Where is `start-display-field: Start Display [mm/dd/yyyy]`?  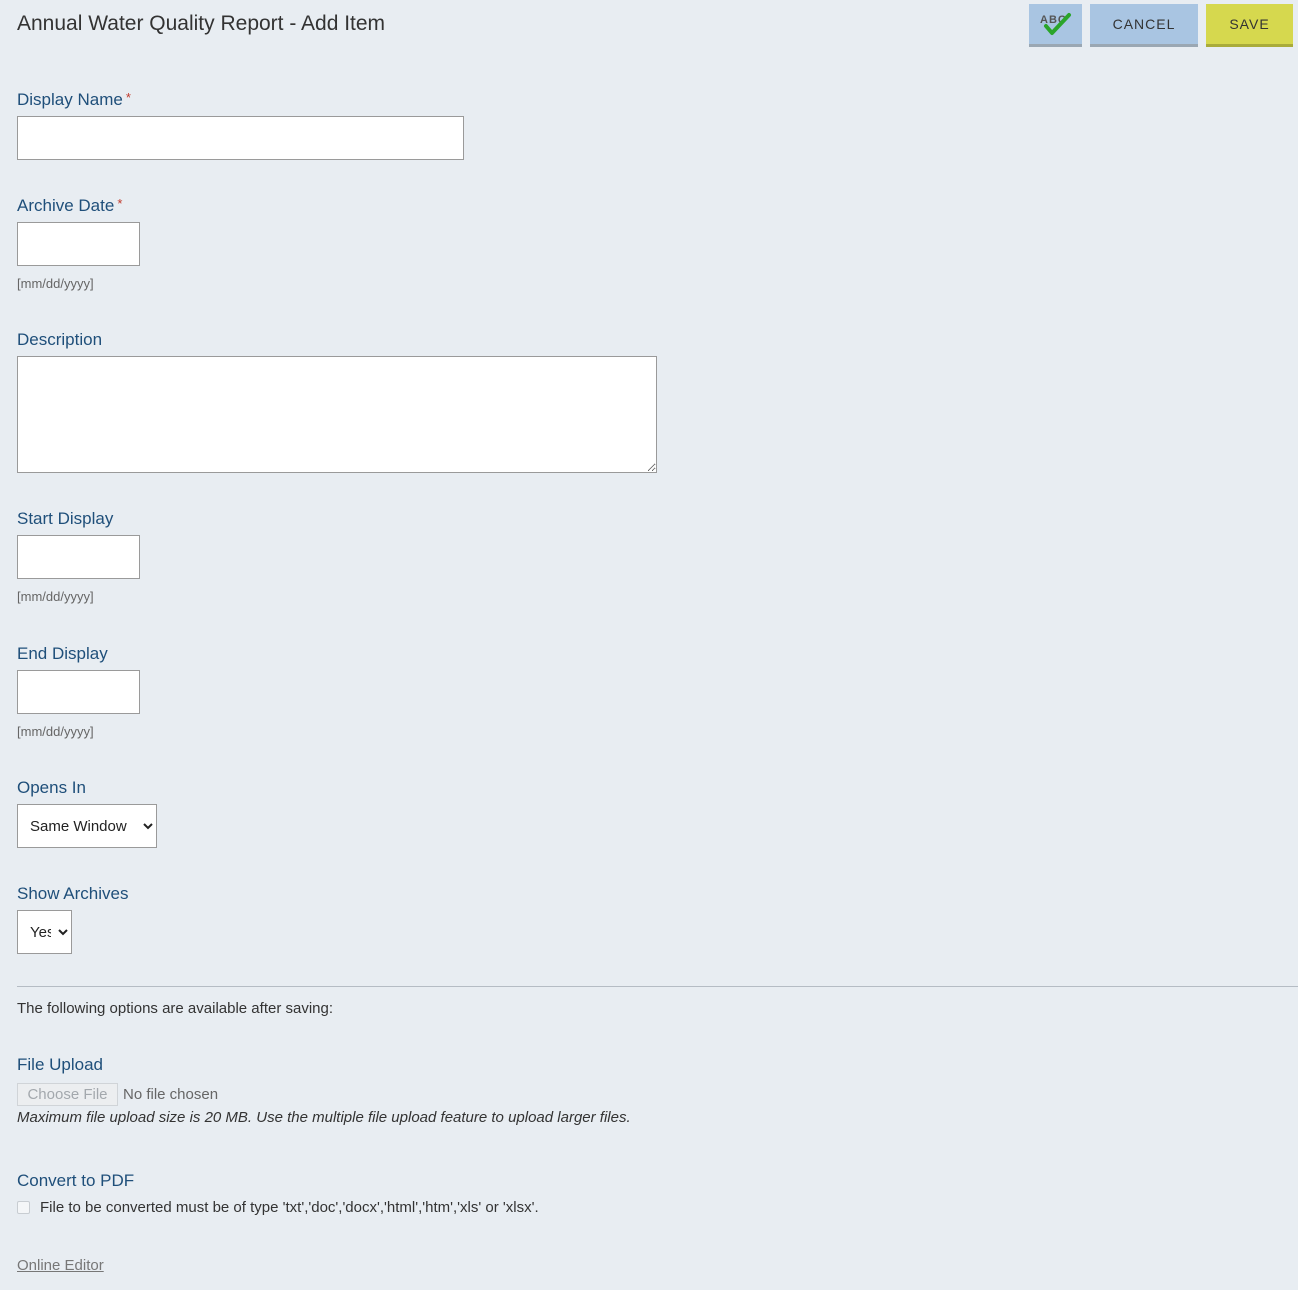 start-display-field: Start Display [mm/dd/yyyy] is located at coordinates (78, 556).